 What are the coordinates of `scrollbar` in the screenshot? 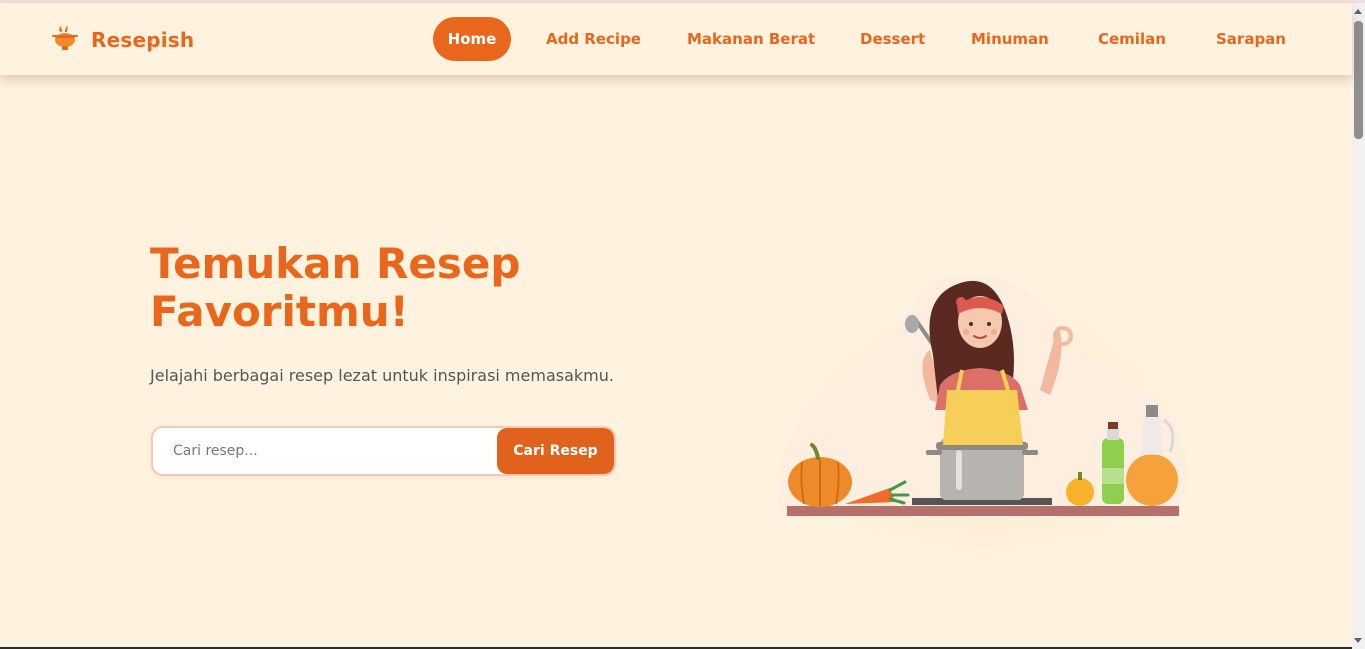 It's located at (1358, 326).